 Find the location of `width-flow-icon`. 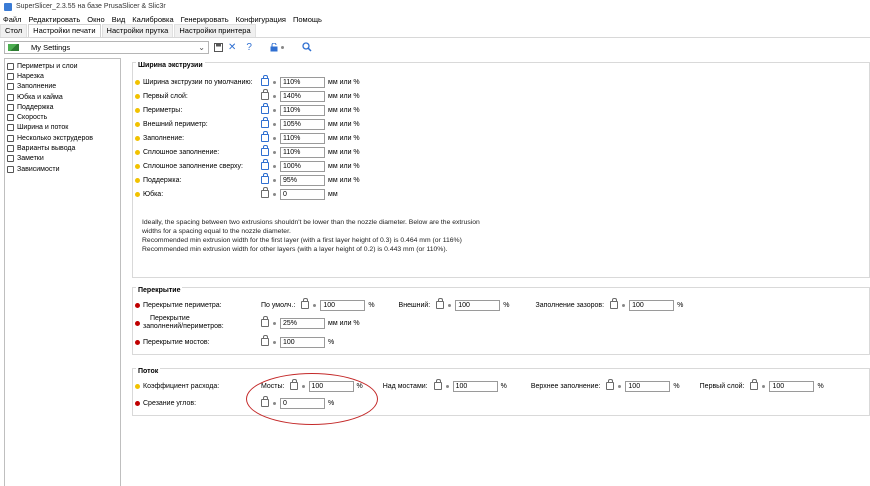

width-flow-icon is located at coordinates (10, 128).